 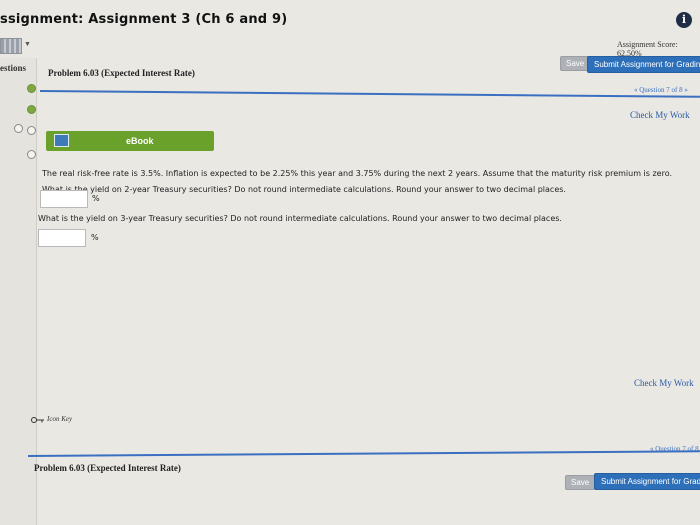 I want to click on question-grid-icon, so click(x=11, y=46).